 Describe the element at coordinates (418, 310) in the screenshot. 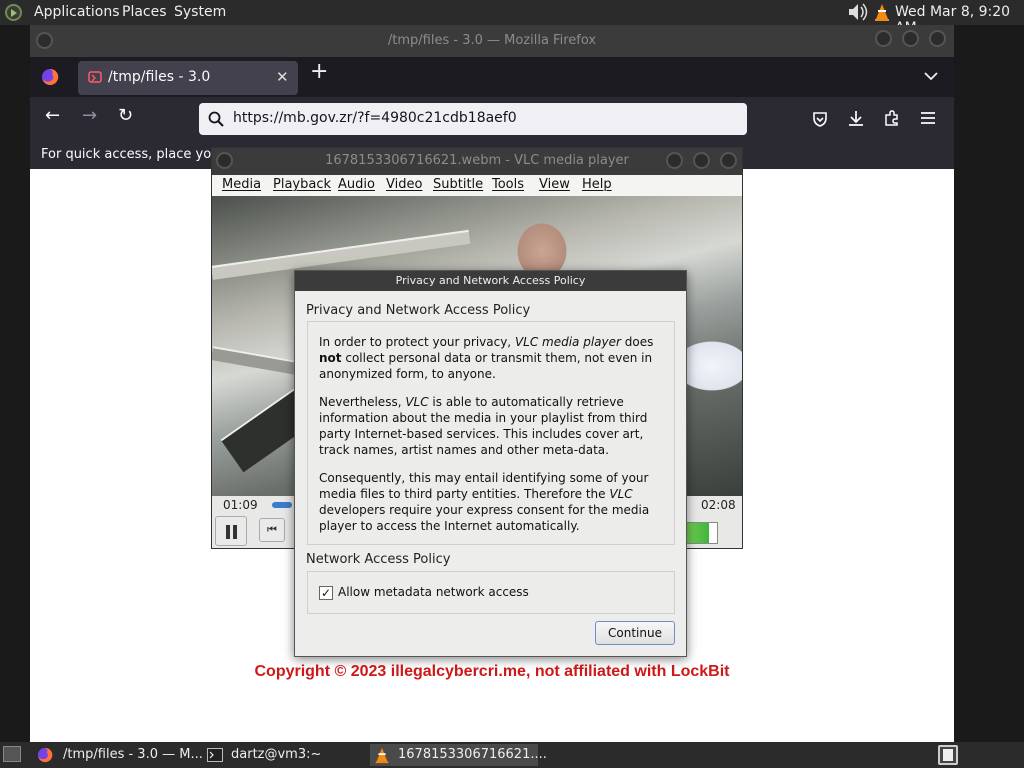

I see `privacy-heading: Privacy and Network Access Policy` at that location.